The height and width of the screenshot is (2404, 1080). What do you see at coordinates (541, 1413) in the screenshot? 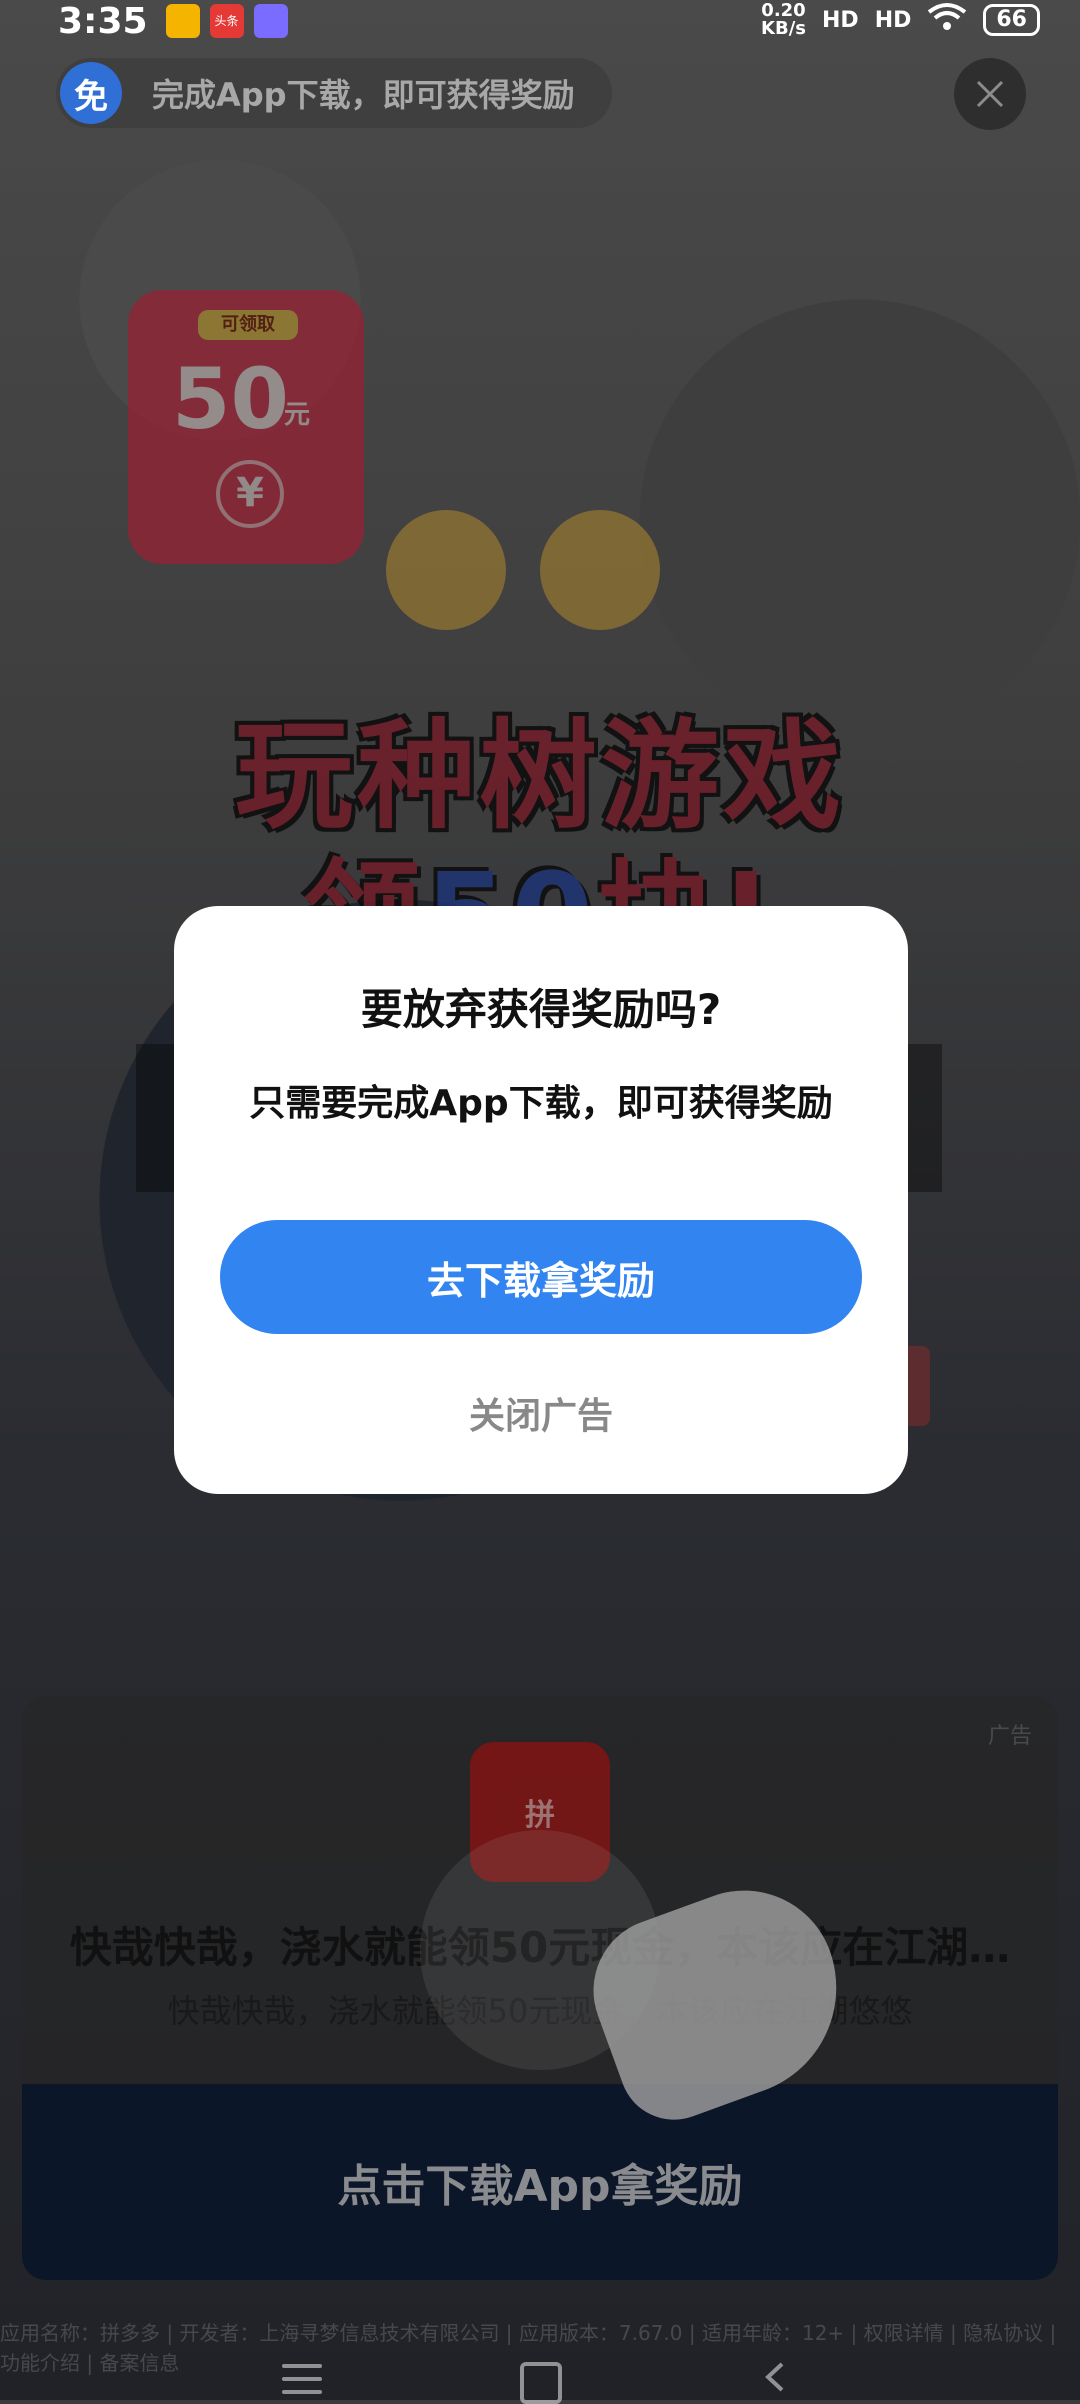
I see `close-ad-text-button: 关闭广告` at bounding box center [541, 1413].